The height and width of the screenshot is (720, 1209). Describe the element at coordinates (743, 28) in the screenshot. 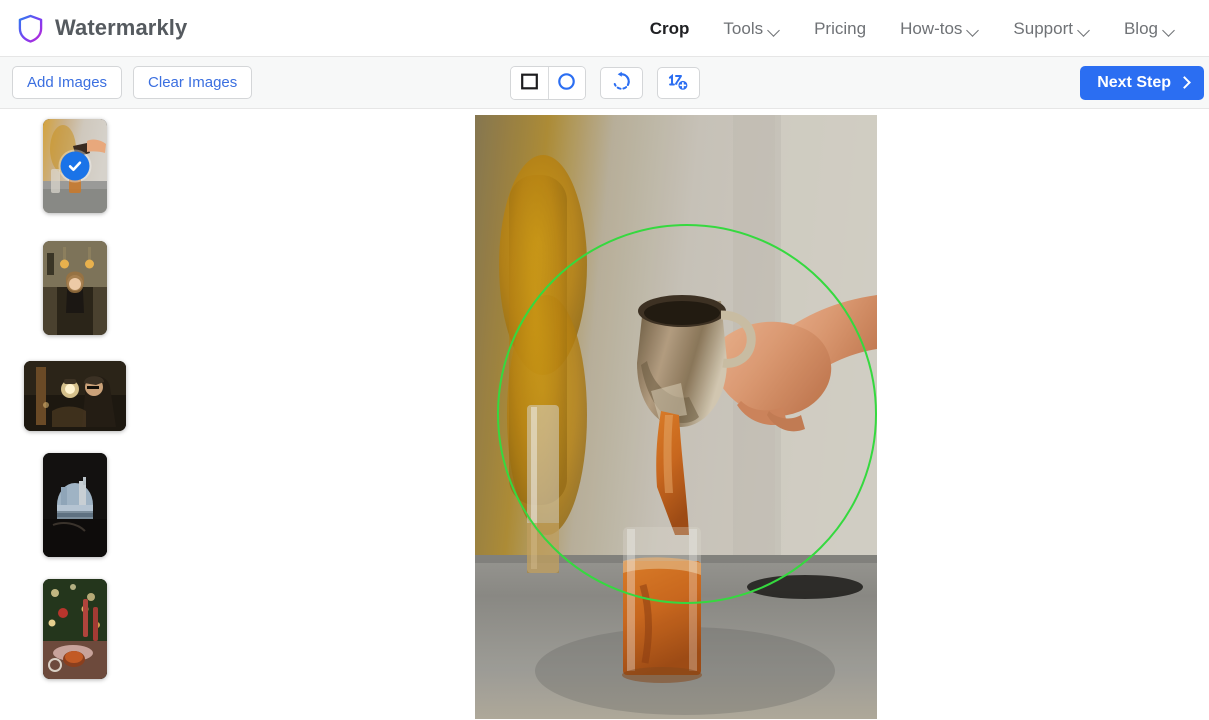

I see `nav-label: Tools` at that location.